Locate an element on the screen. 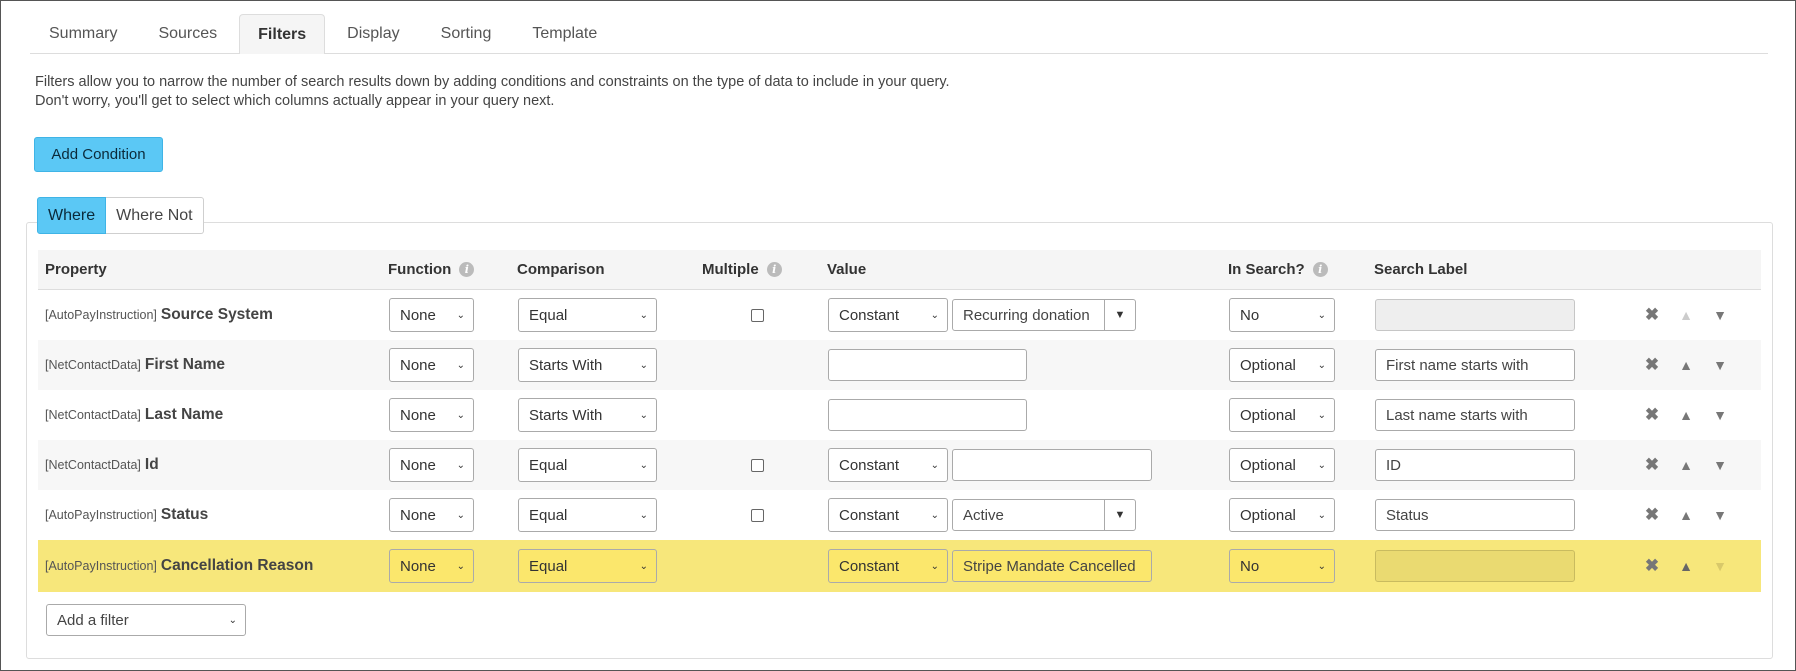 The height and width of the screenshot is (671, 1796). entity-name: [AutoPayInstruction] is located at coordinates (101, 515).